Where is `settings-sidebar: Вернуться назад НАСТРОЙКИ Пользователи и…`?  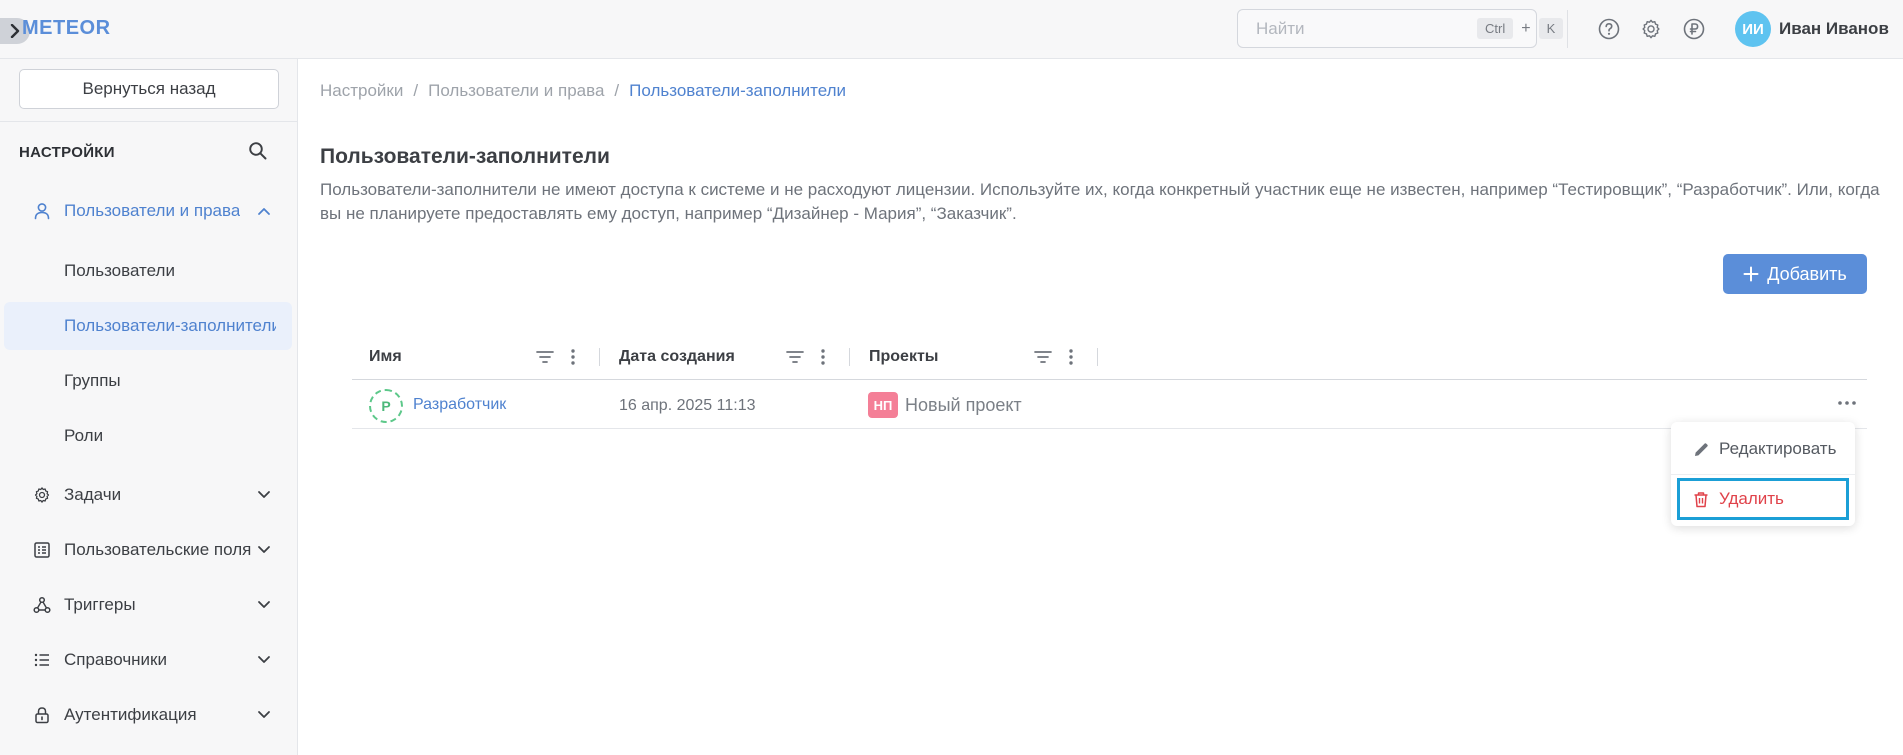
settings-sidebar: Вернуться назад НАСТРОЙКИ Пользователи и… is located at coordinates (149, 407).